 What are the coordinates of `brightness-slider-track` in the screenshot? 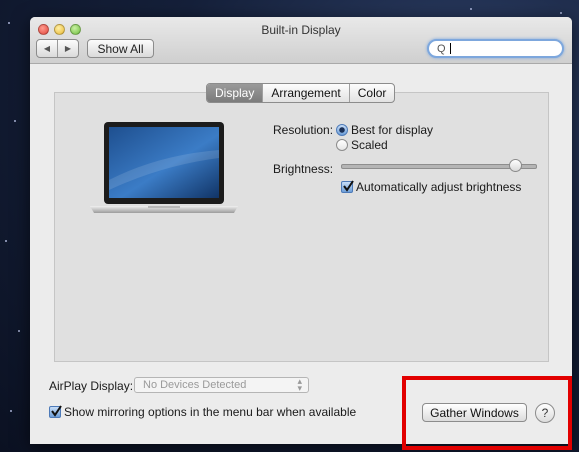 It's located at (439, 166).